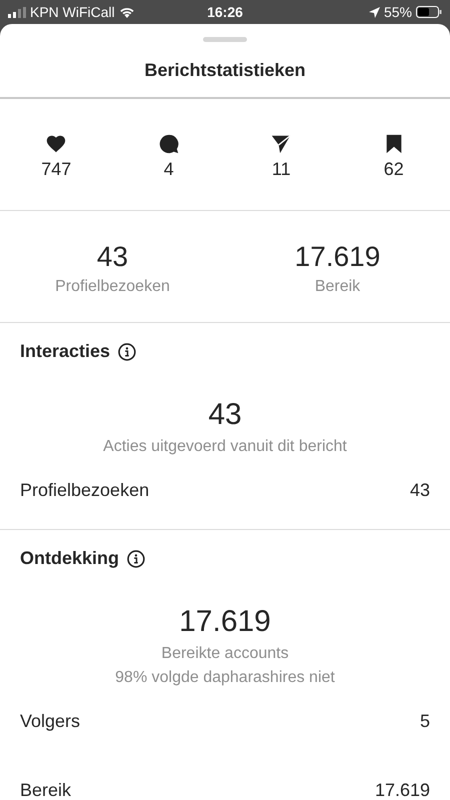 The width and height of the screenshot is (450, 800). Describe the element at coordinates (281, 169) in the screenshot. I see `metric-count: 11` at that location.